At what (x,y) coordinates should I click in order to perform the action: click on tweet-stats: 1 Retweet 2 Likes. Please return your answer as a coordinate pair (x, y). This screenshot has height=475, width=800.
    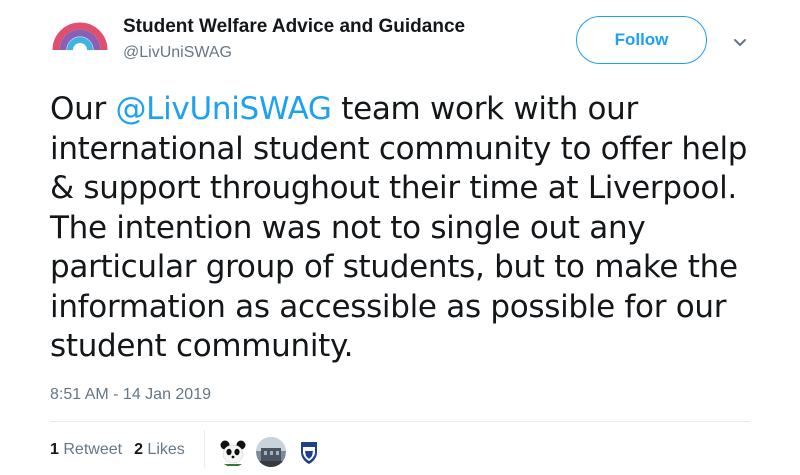
    Looking at the image, I should click on (117, 450).